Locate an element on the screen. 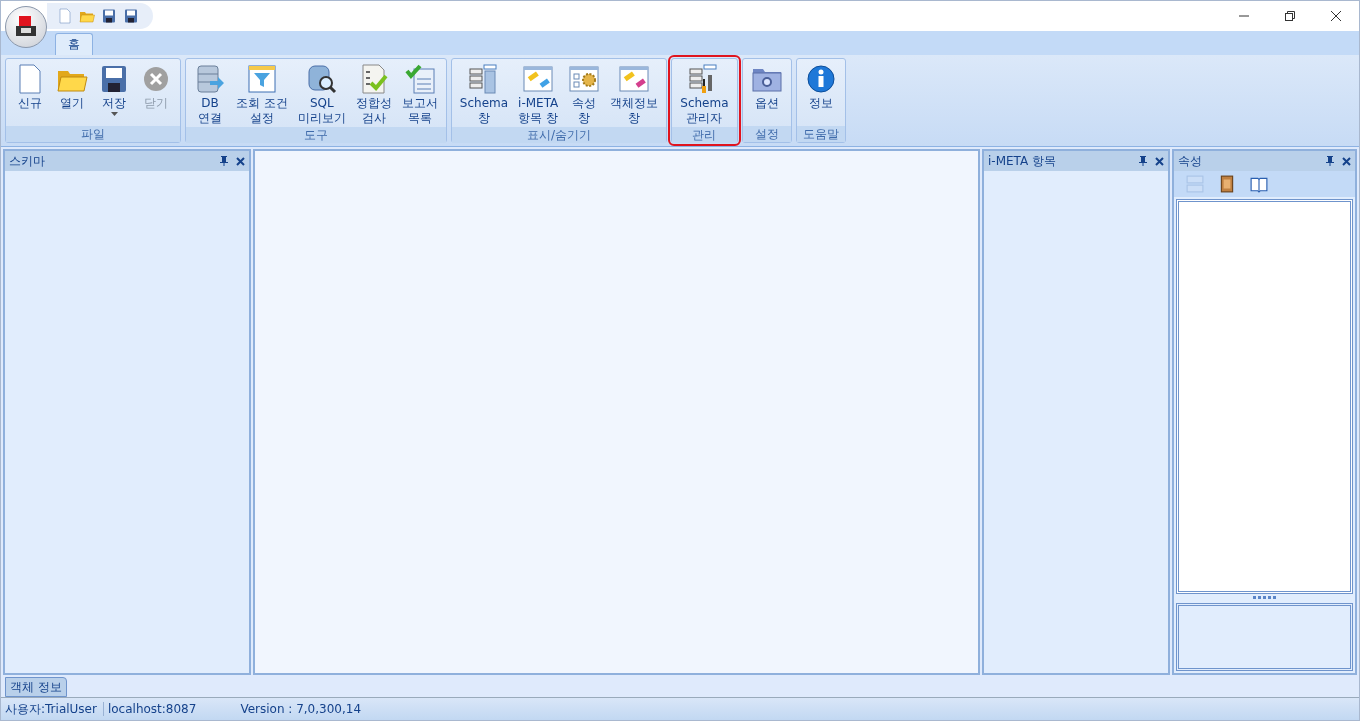 This screenshot has height=721, width=1360. property-grid-icon is located at coordinates (1195, 184).